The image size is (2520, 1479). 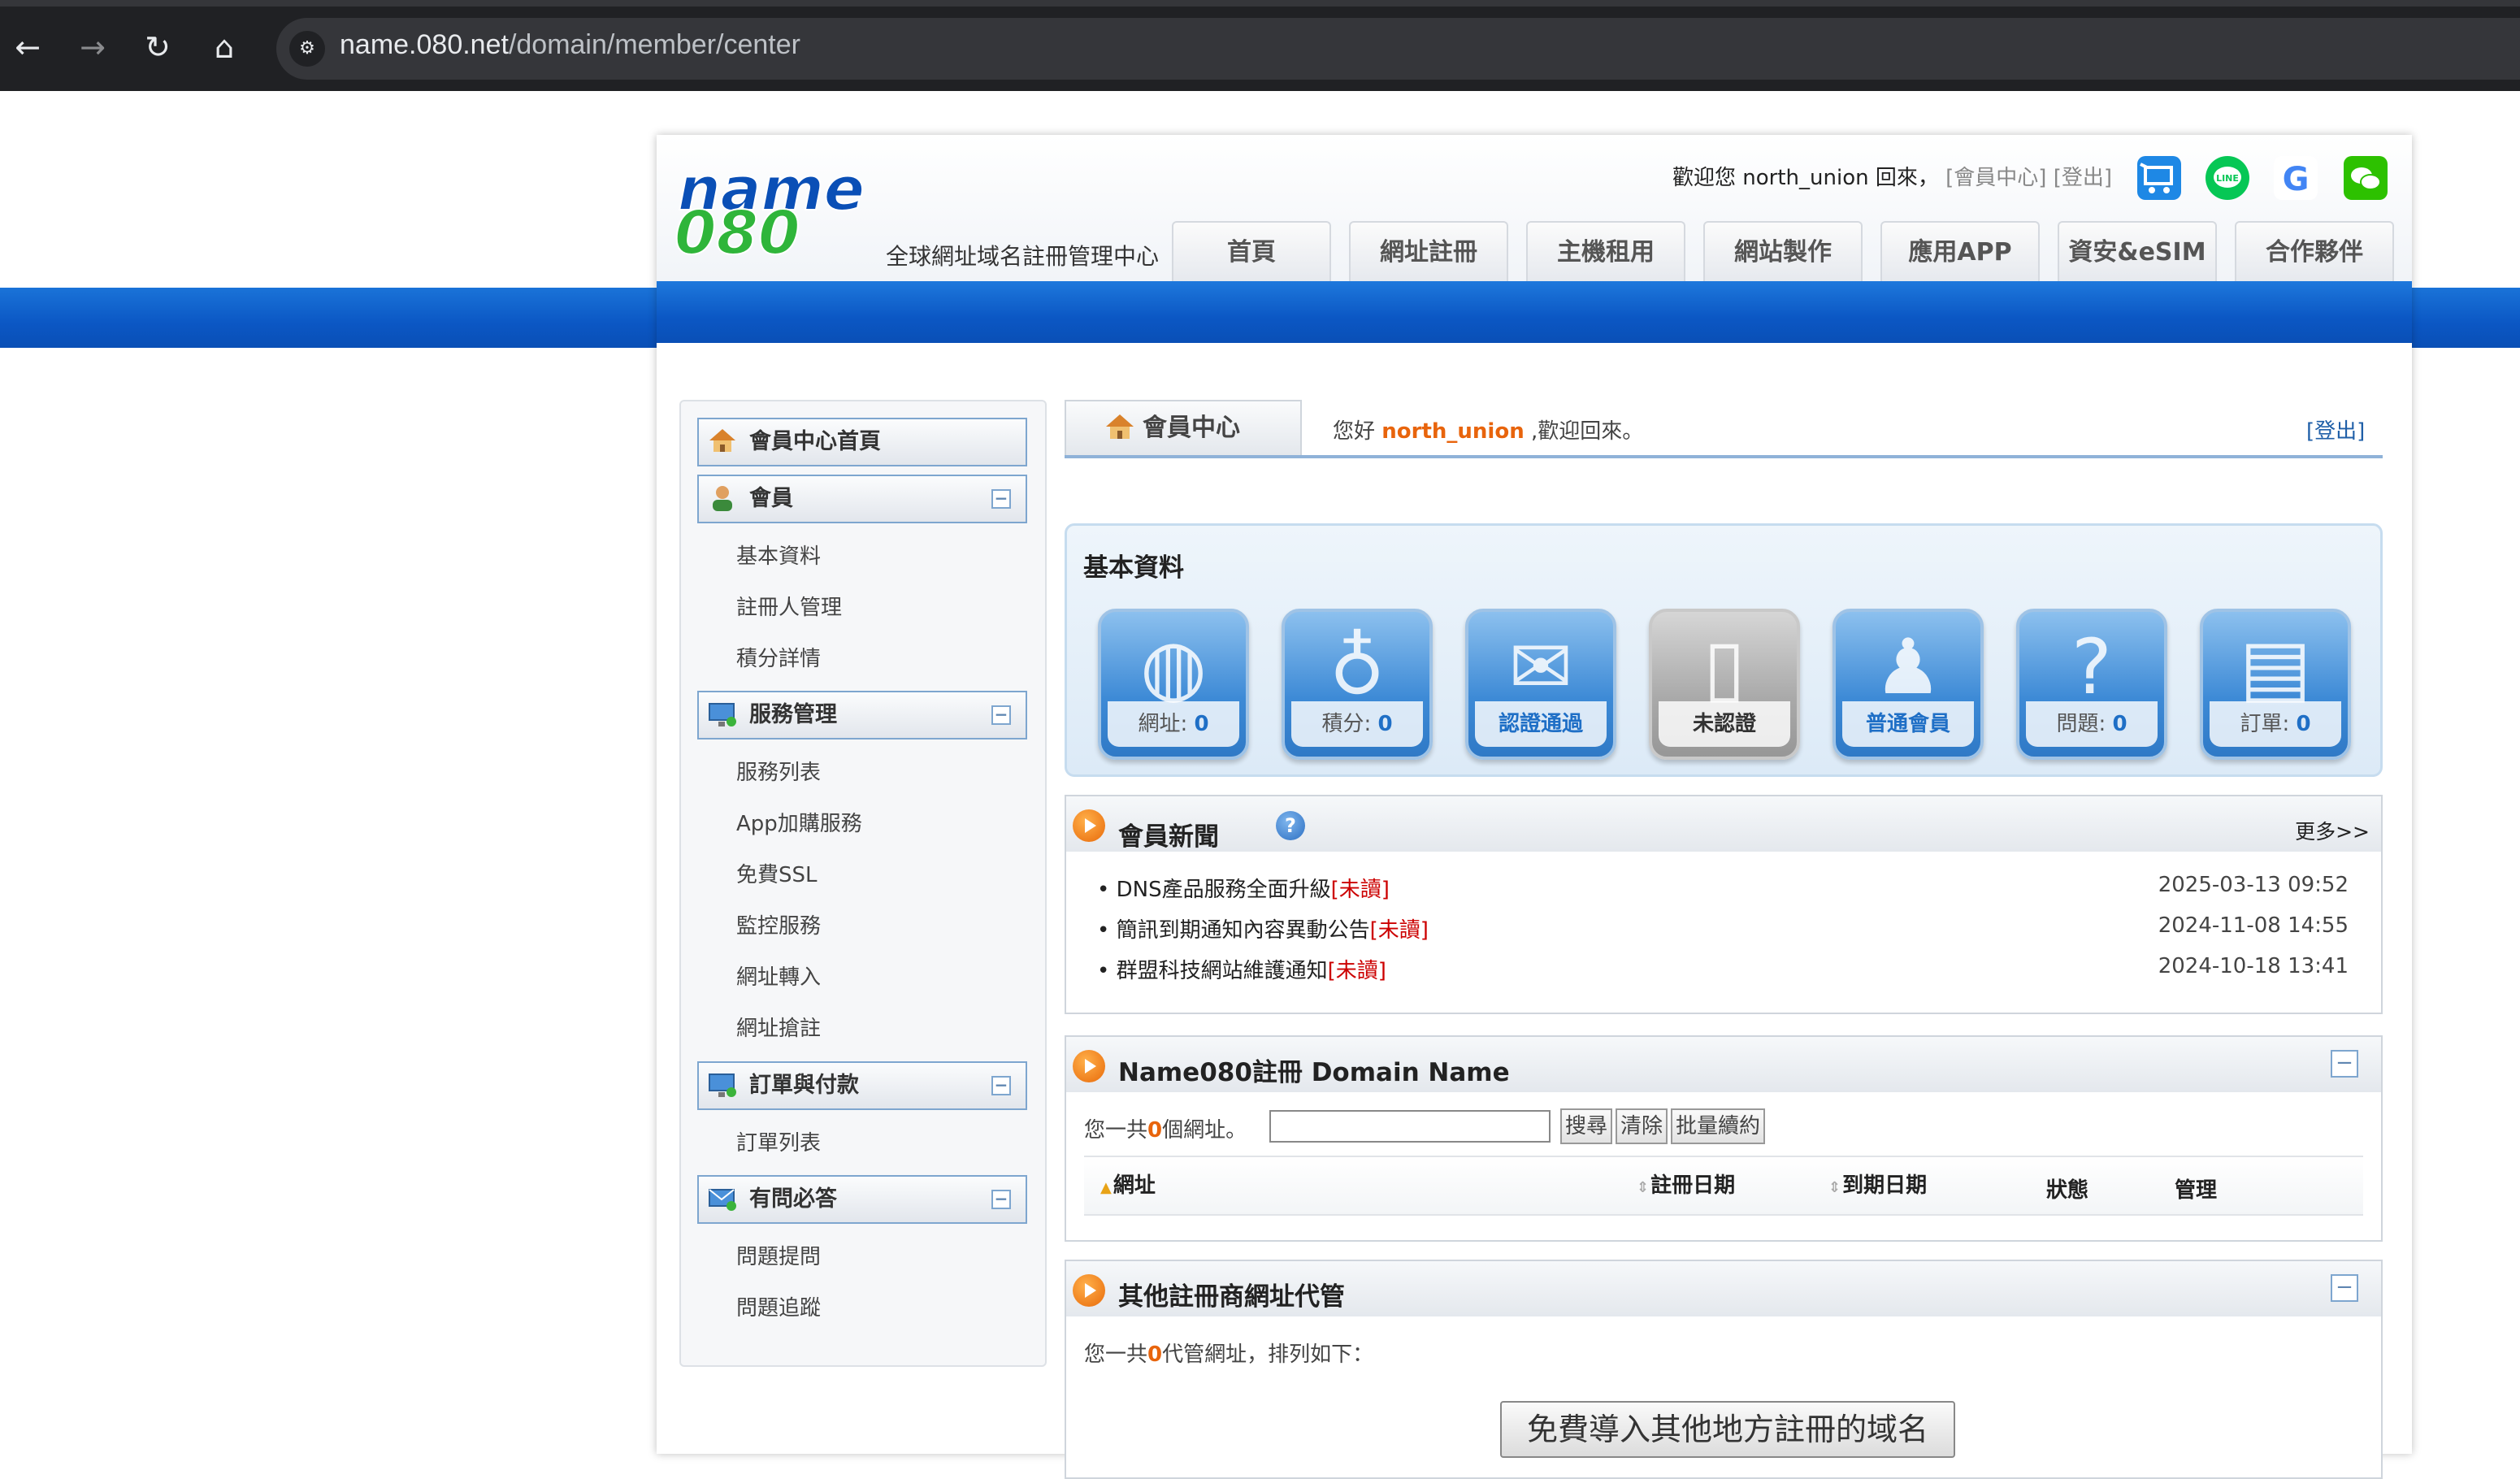 I want to click on col-domain: ▲網址, so click(x=1128, y=1184).